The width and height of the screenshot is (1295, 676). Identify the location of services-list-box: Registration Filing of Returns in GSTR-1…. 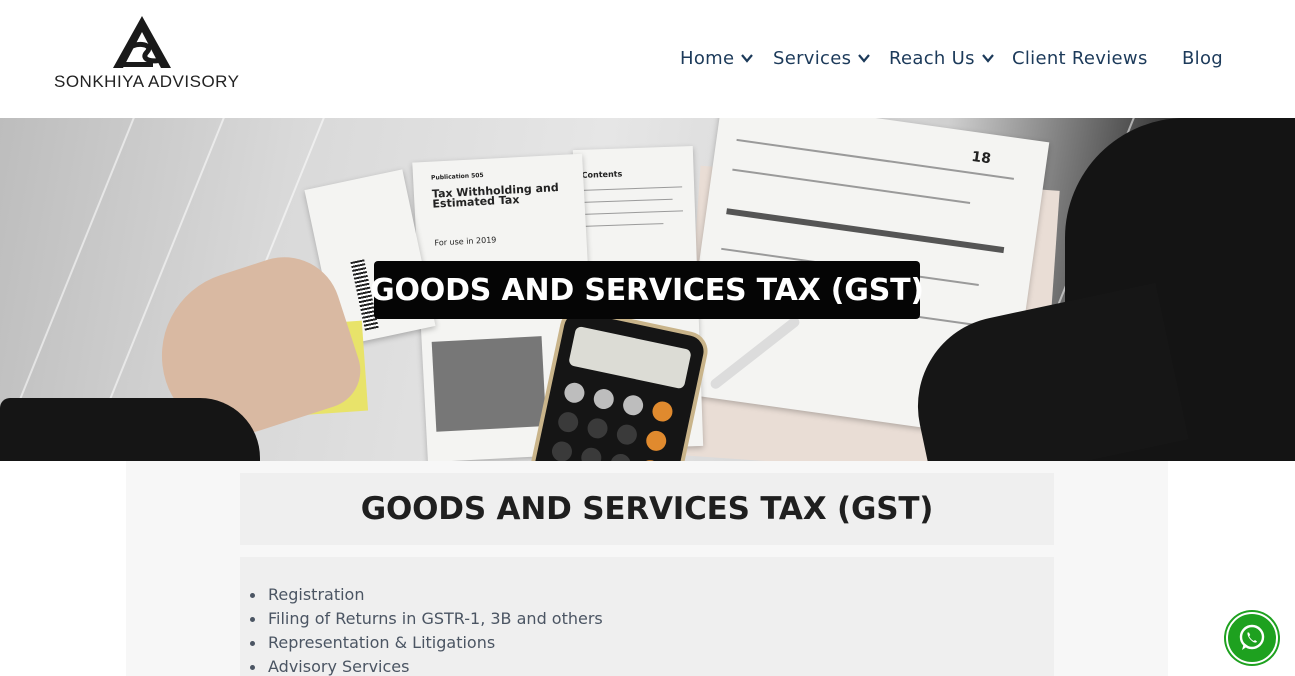
(647, 616).